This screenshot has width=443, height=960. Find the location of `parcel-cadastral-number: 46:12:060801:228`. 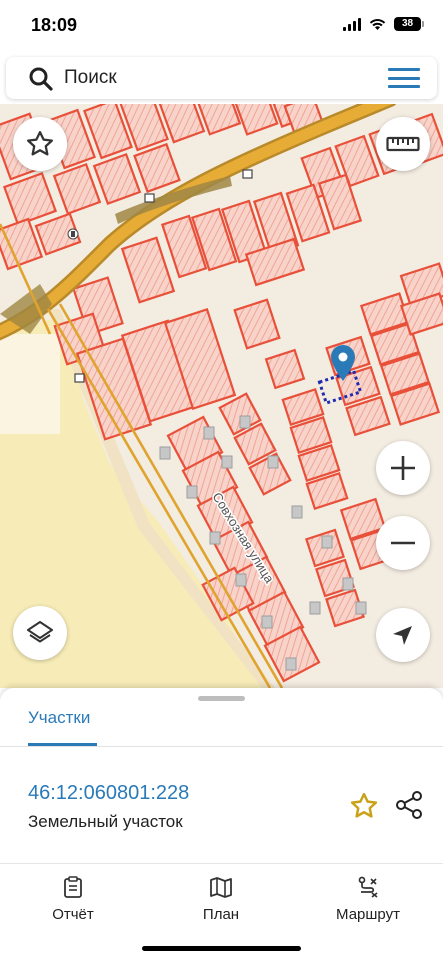

parcel-cadastral-number: 46:12:060801:228 is located at coordinates (108, 793).